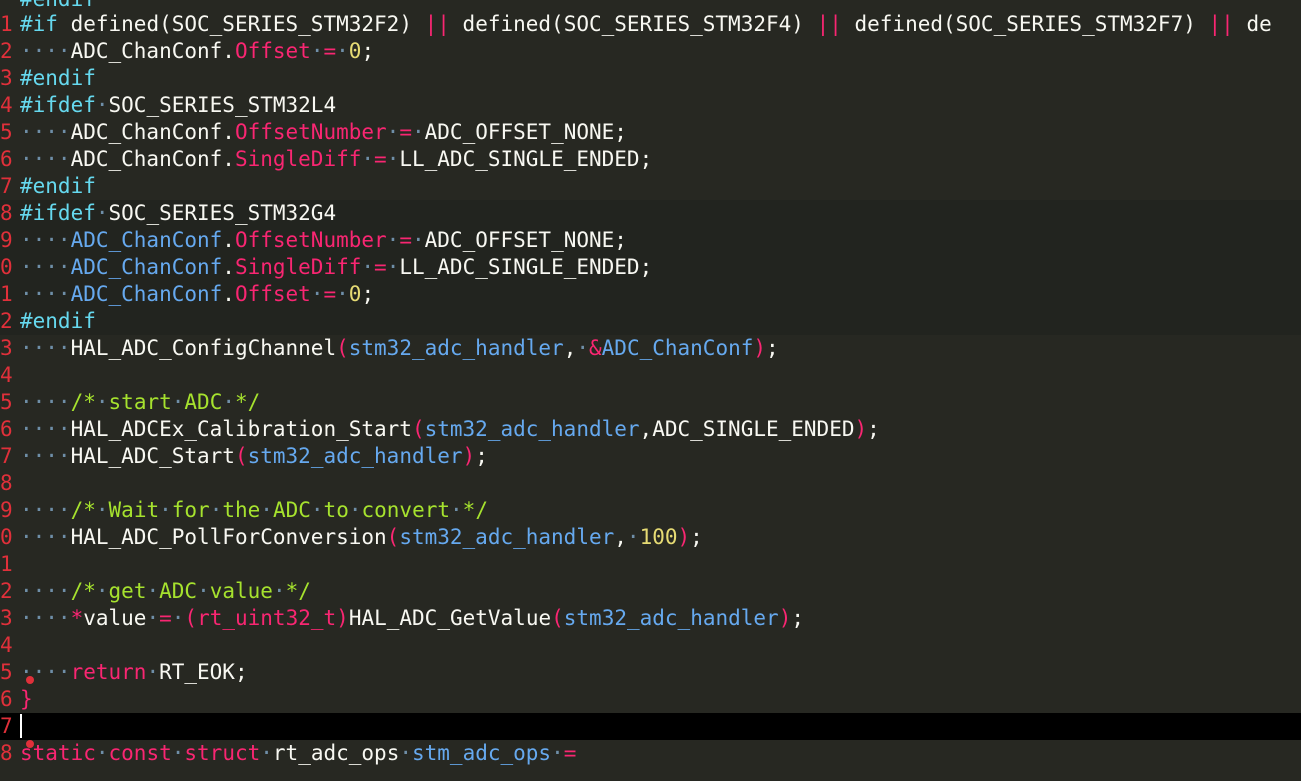 The width and height of the screenshot is (1301, 781). What do you see at coordinates (650, 402) in the screenshot?
I see `code-line: 5 ····/*·start·ADC·*/` at bounding box center [650, 402].